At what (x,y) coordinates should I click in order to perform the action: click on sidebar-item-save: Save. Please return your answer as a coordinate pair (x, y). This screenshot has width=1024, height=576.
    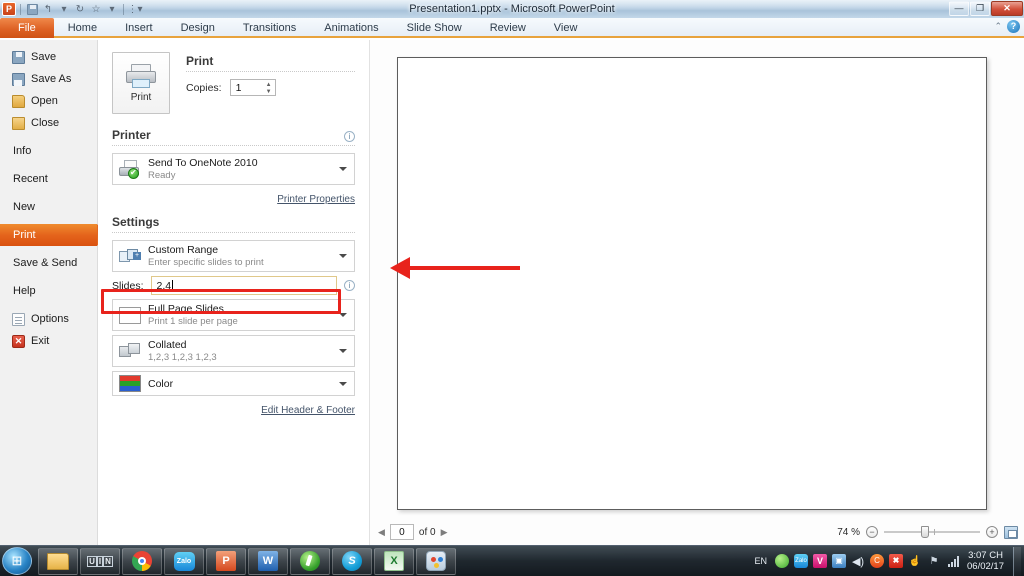
    Looking at the image, I should click on (48, 57).